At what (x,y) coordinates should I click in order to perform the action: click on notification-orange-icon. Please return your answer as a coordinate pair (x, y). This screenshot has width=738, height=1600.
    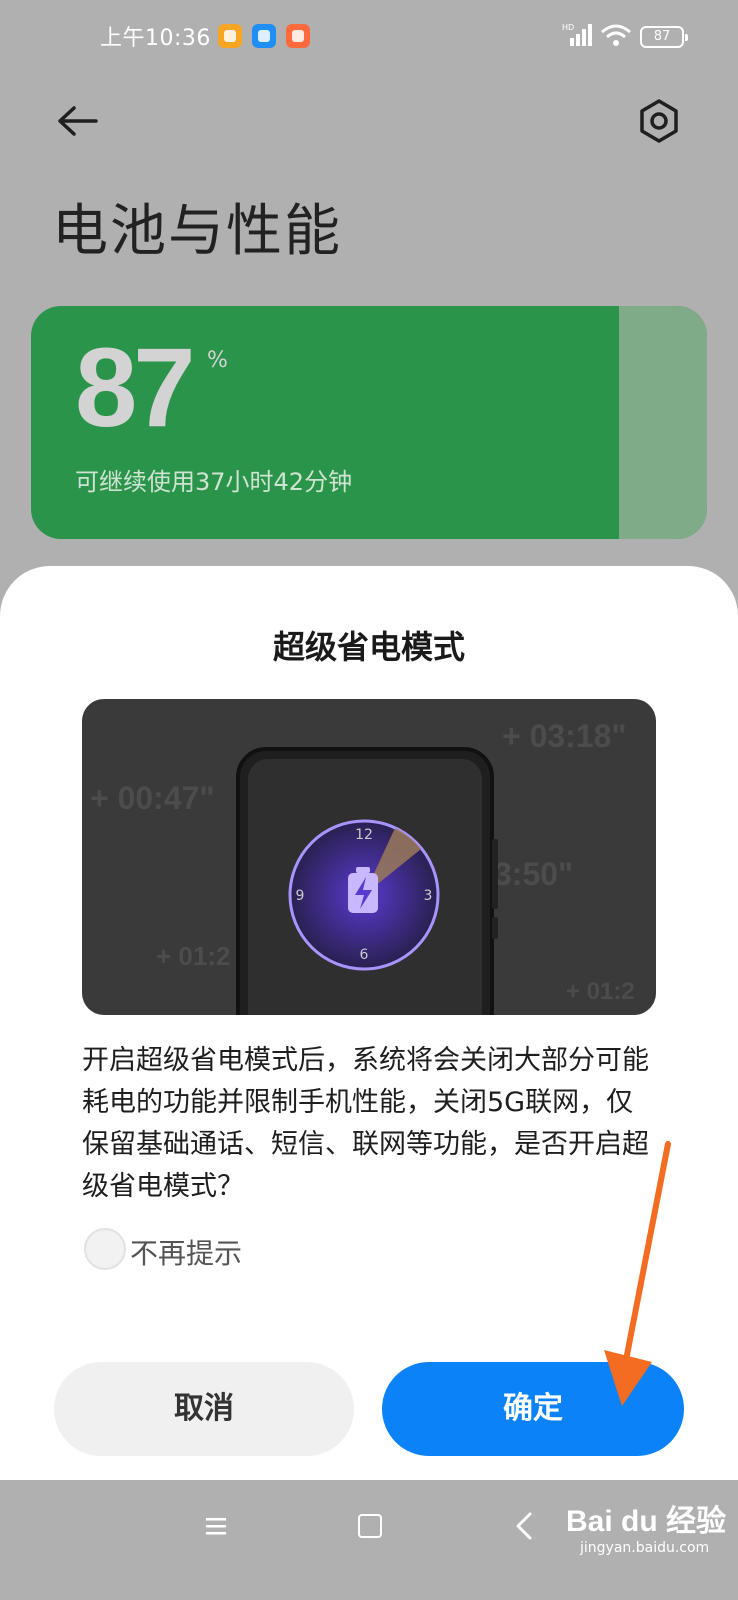
    Looking at the image, I should click on (230, 36).